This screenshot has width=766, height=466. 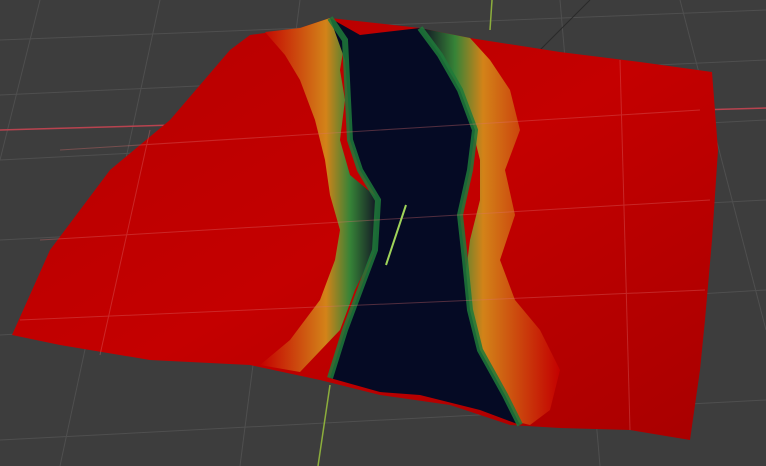 I want to click on y-axis-line-lower, so click(x=324, y=425).